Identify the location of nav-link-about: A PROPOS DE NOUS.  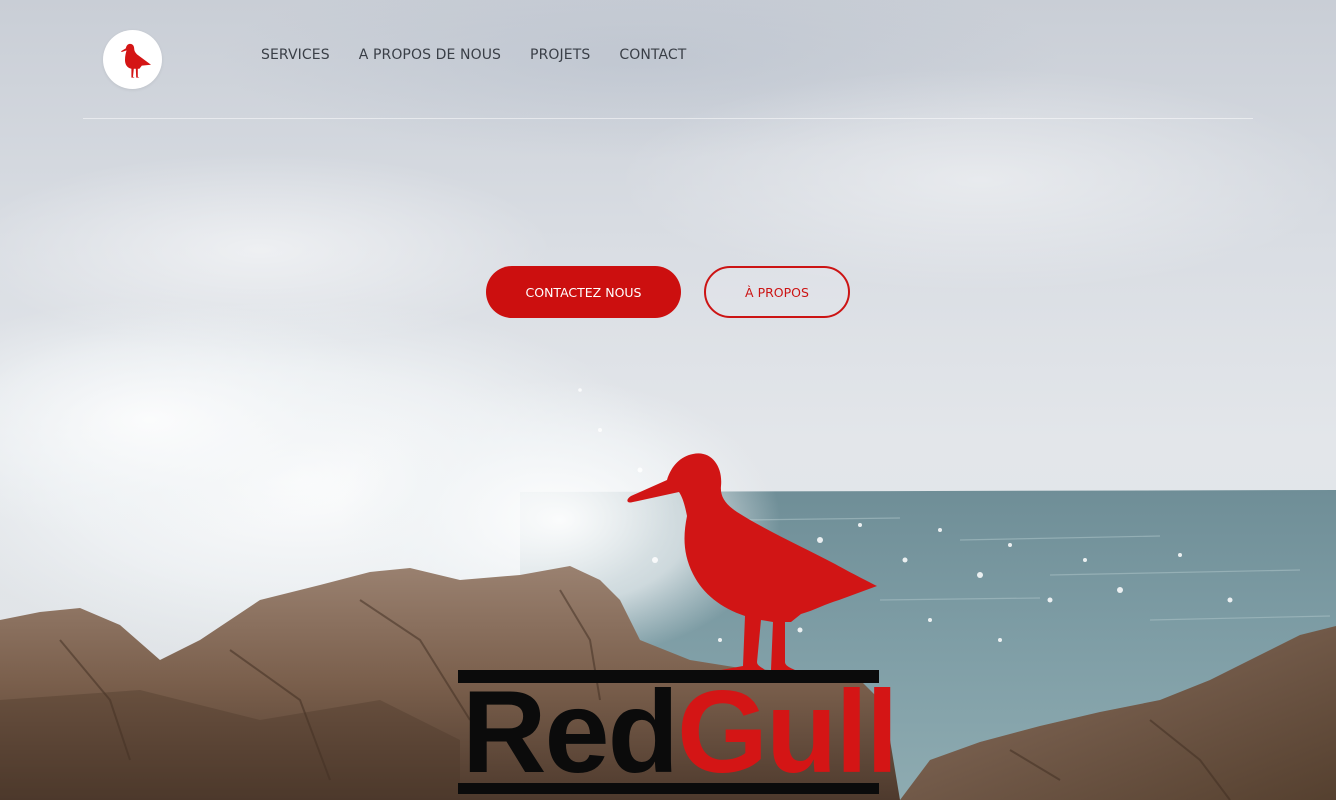
(430, 55).